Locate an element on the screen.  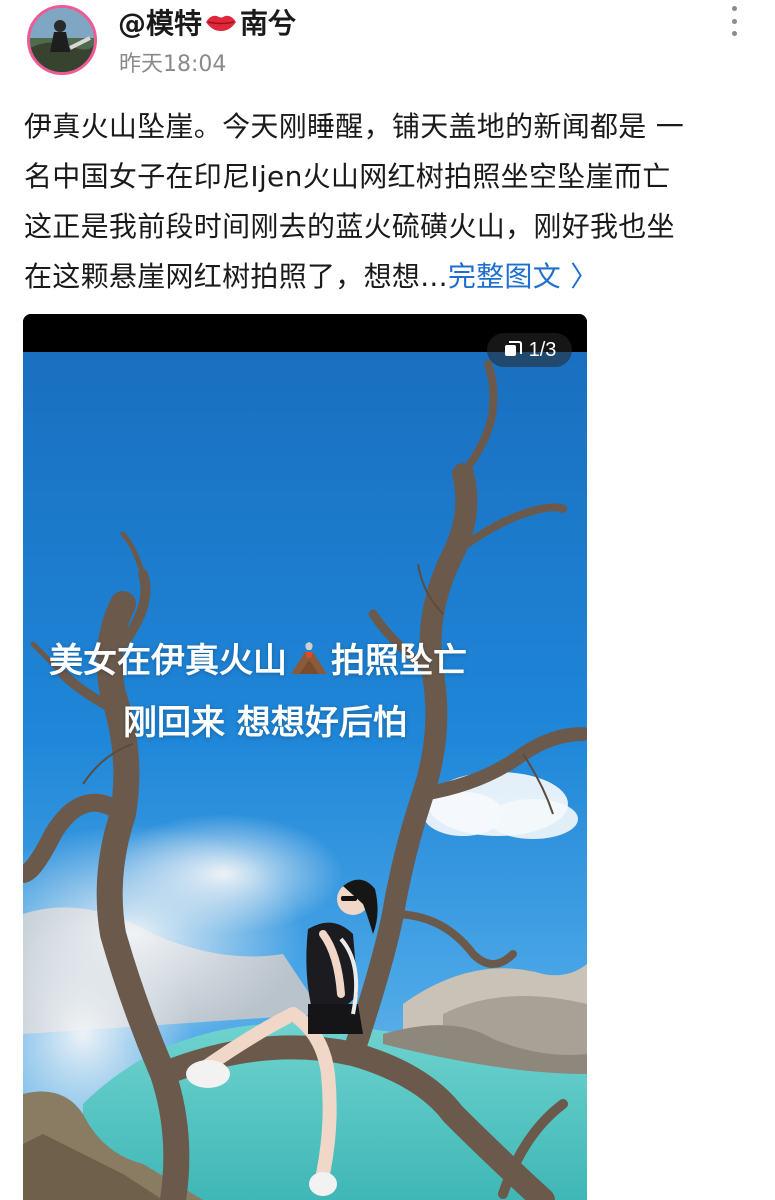
volcano-icon is located at coordinates (309, 658).